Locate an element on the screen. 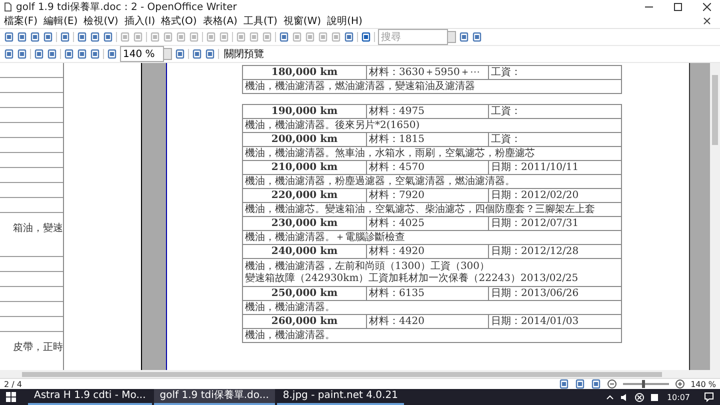  table-cell: 日期：2011/10/11 is located at coordinates (555, 167).